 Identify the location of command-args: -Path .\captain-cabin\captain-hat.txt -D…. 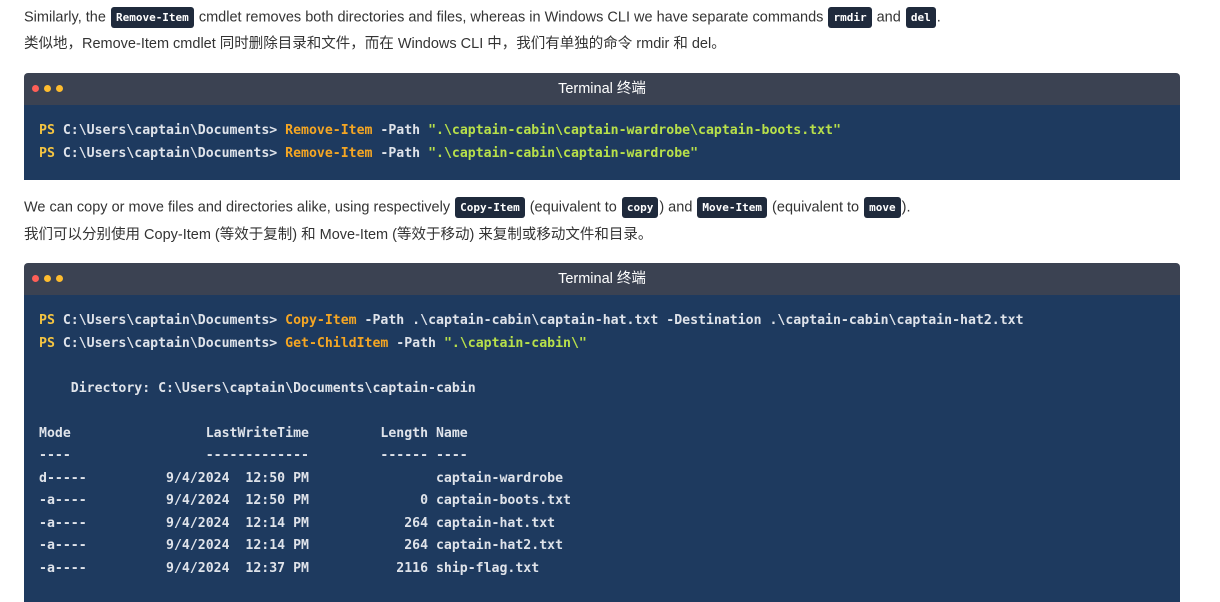
(690, 320).